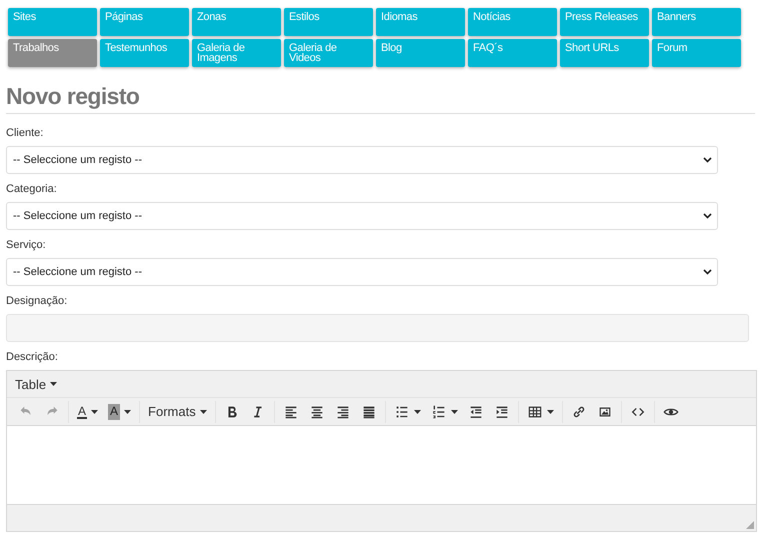 The image size is (763, 547). What do you see at coordinates (750, 525) in the screenshot?
I see `resize-handle-icon` at bounding box center [750, 525].